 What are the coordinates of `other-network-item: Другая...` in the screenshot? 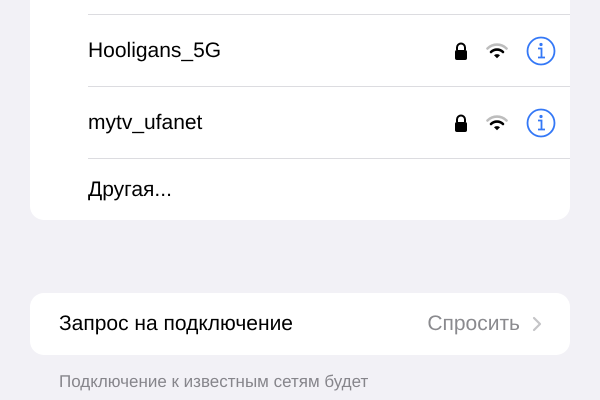 It's located at (130, 190).